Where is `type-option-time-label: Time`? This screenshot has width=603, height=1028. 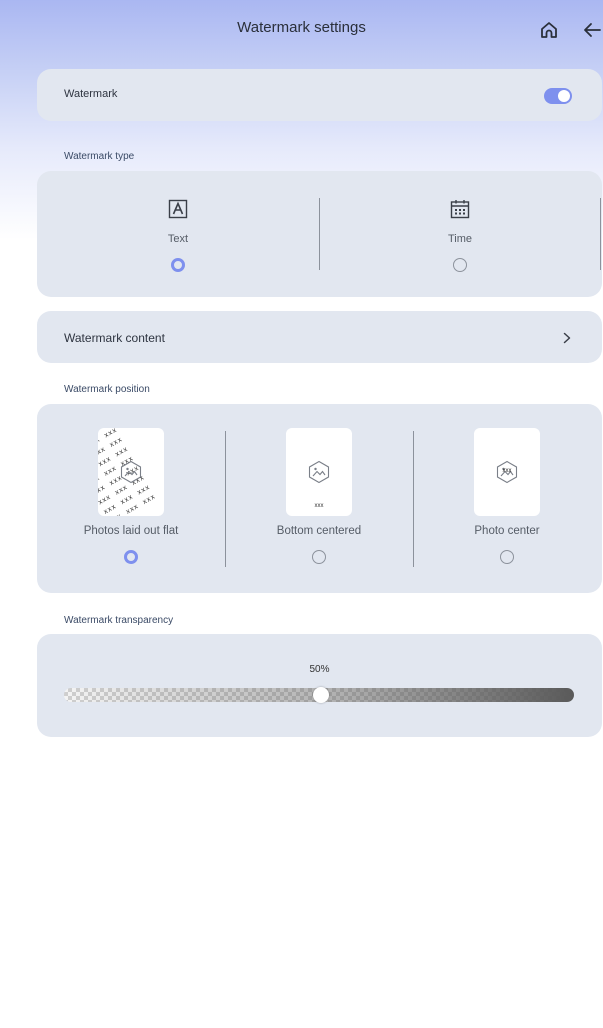
type-option-time-label: Time is located at coordinates (460, 239).